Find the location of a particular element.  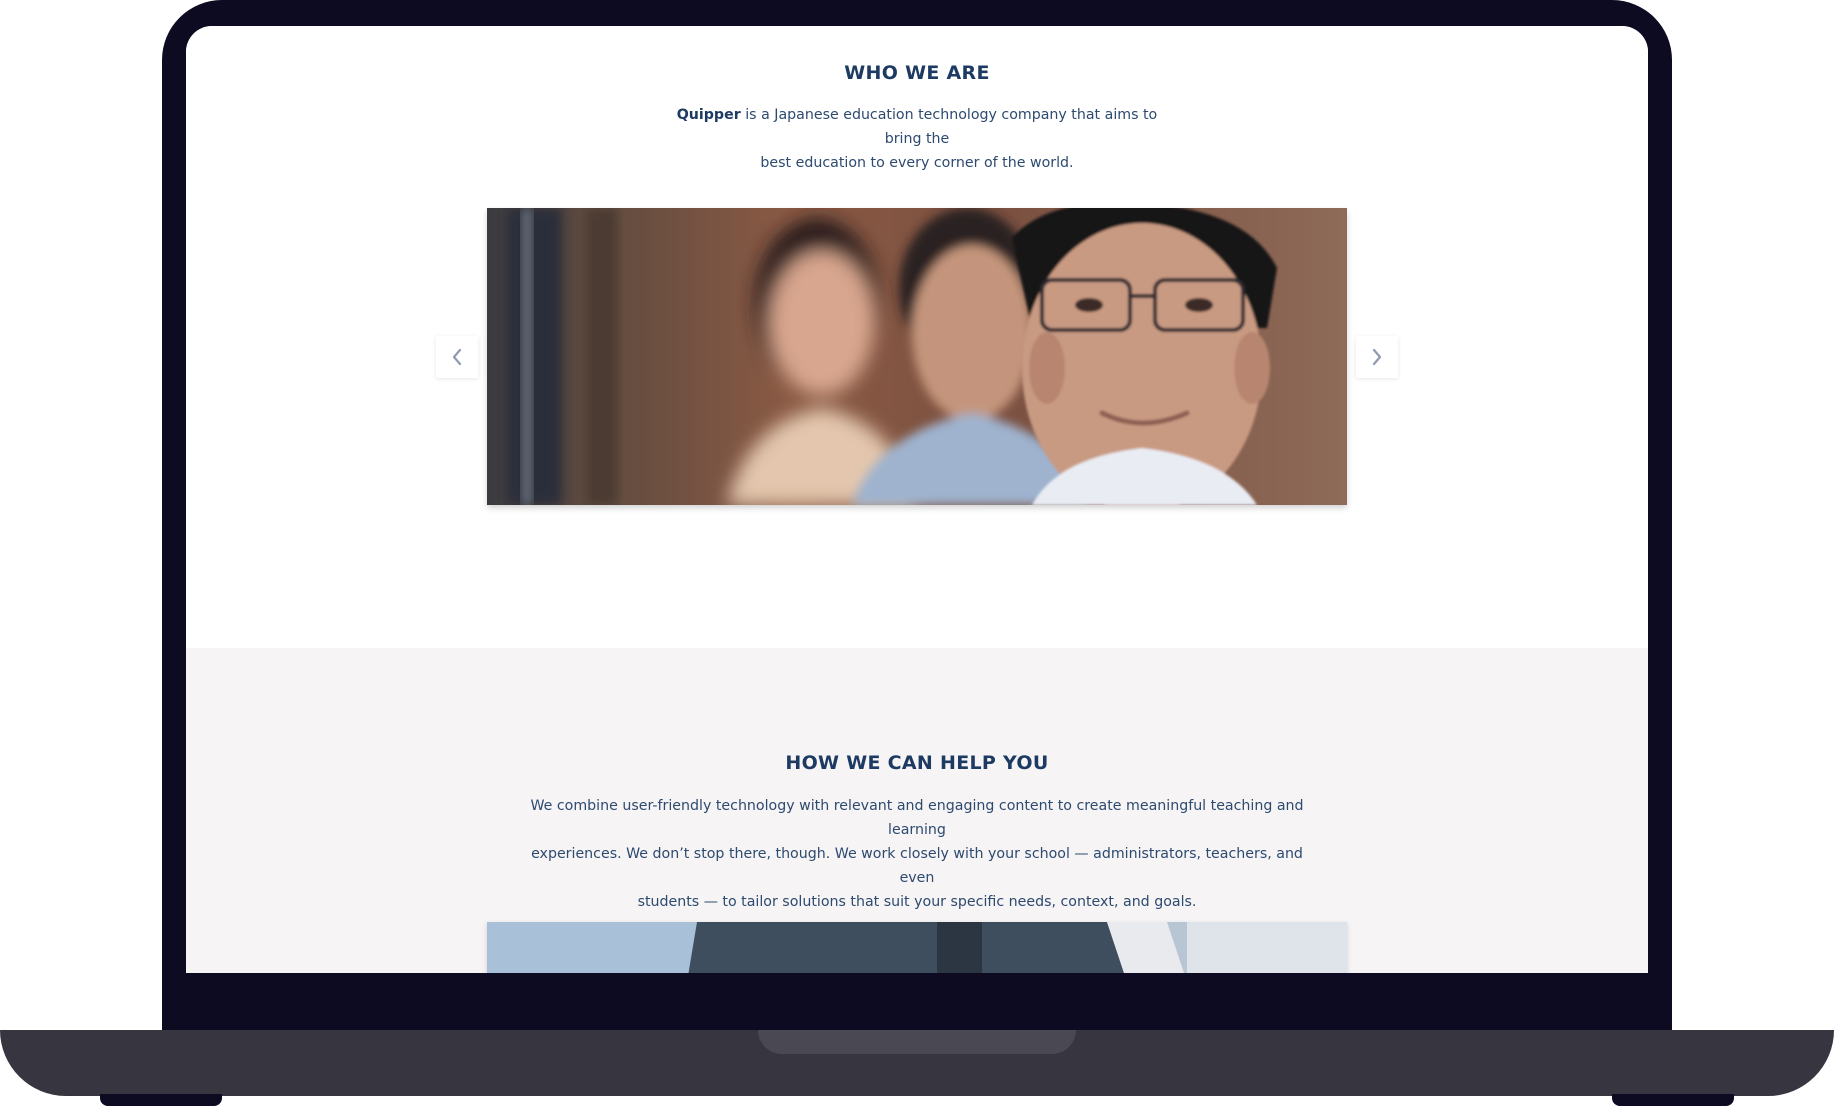

carousel-next-button is located at coordinates (1377, 357).